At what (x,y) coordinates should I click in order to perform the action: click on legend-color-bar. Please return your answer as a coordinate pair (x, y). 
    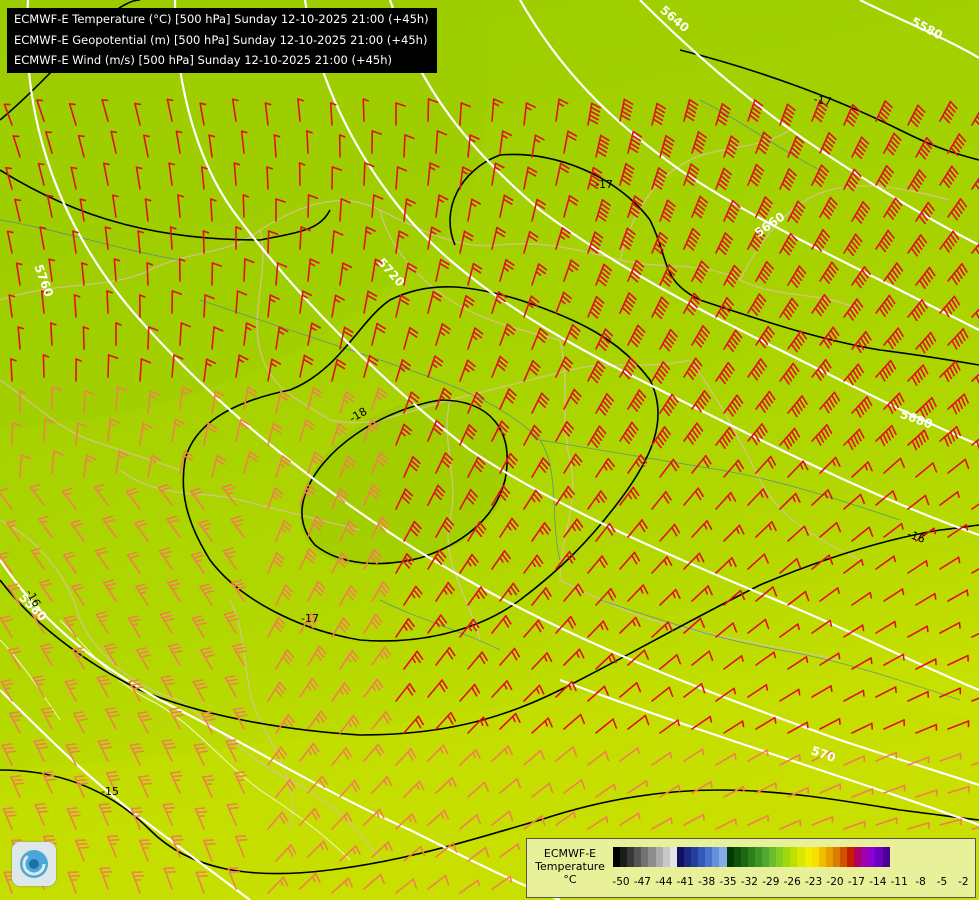
    Looking at the image, I should click on (751, 857).